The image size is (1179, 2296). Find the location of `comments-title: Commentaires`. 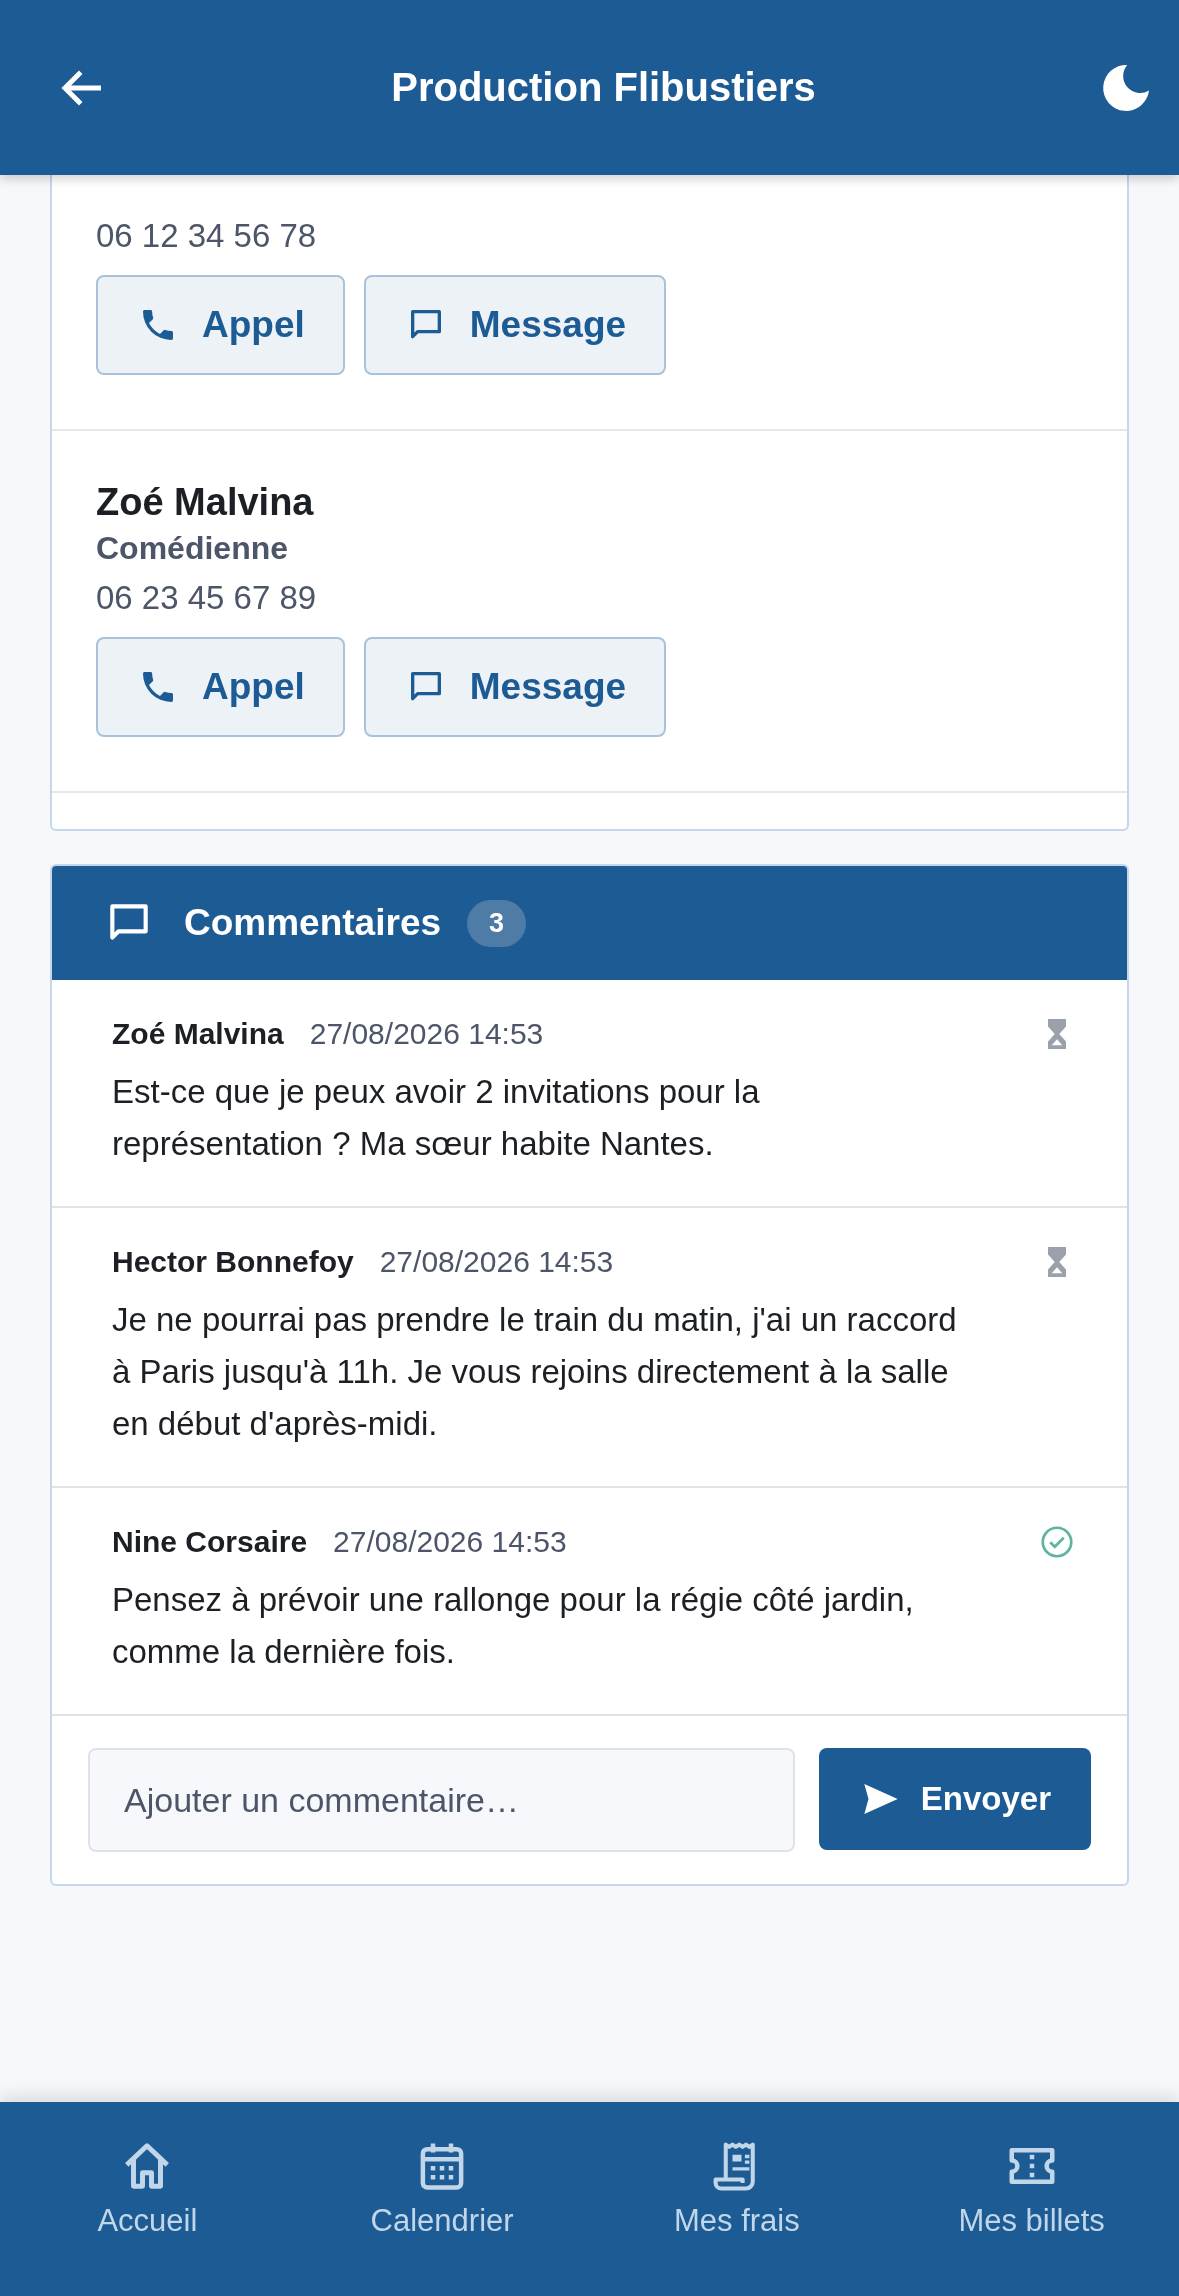

comments-title: Commentaires is located at coordinates (313, 923).